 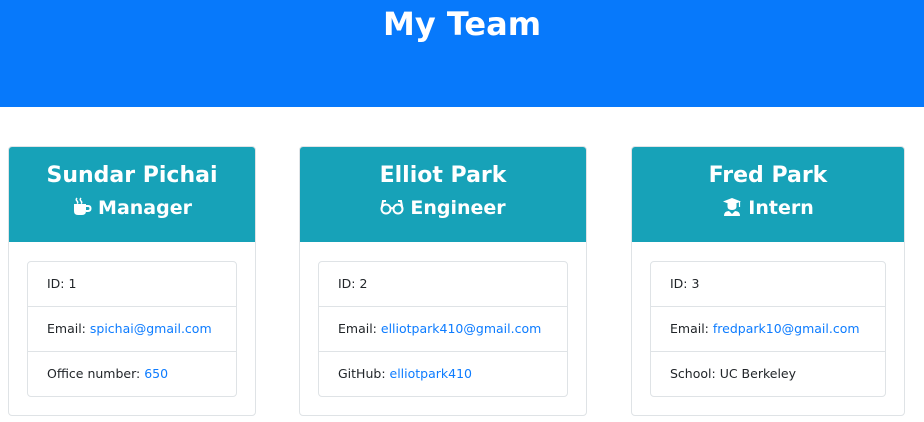 I want to click on graduate-icon, so click(x=732, y=210).